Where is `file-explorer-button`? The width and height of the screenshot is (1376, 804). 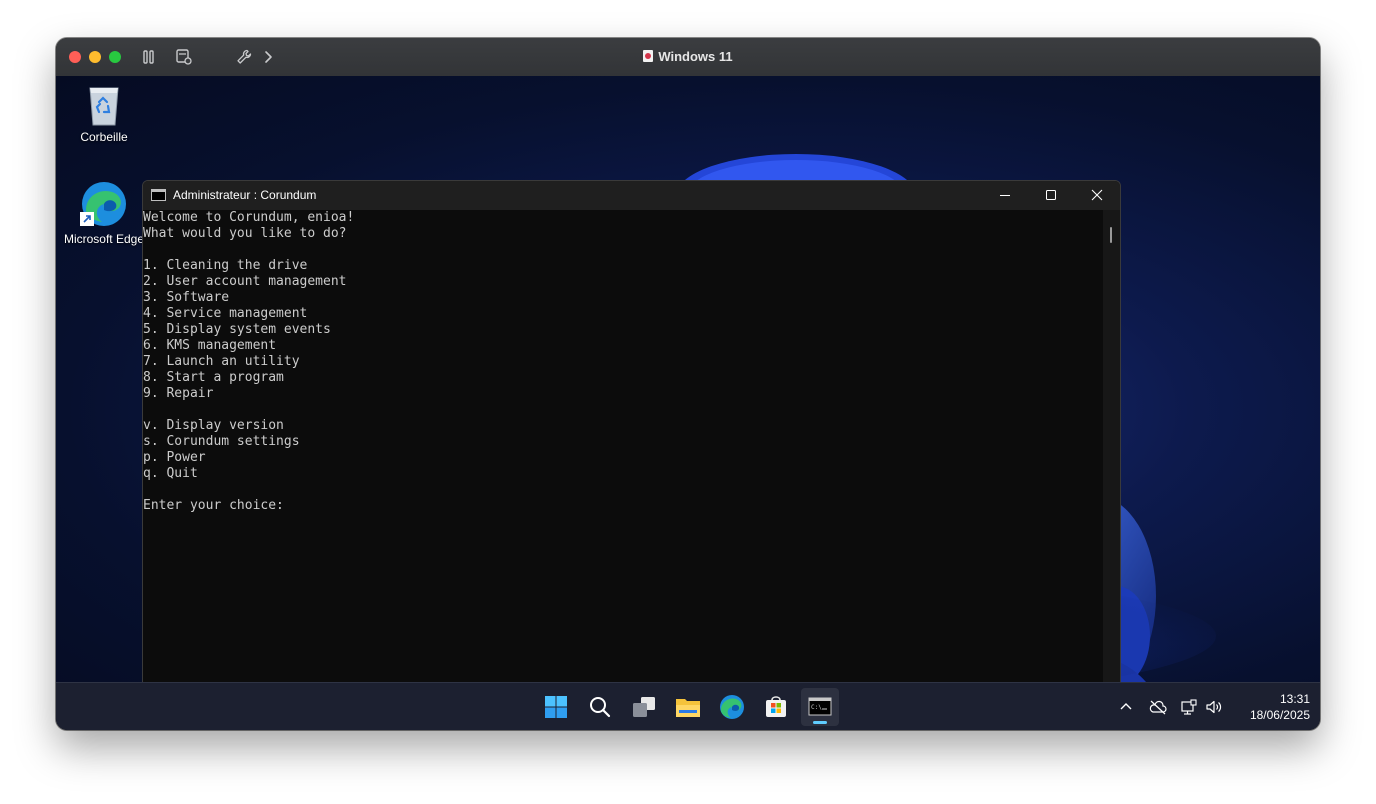 file-explorer-button is located at coordinates (688, 707).